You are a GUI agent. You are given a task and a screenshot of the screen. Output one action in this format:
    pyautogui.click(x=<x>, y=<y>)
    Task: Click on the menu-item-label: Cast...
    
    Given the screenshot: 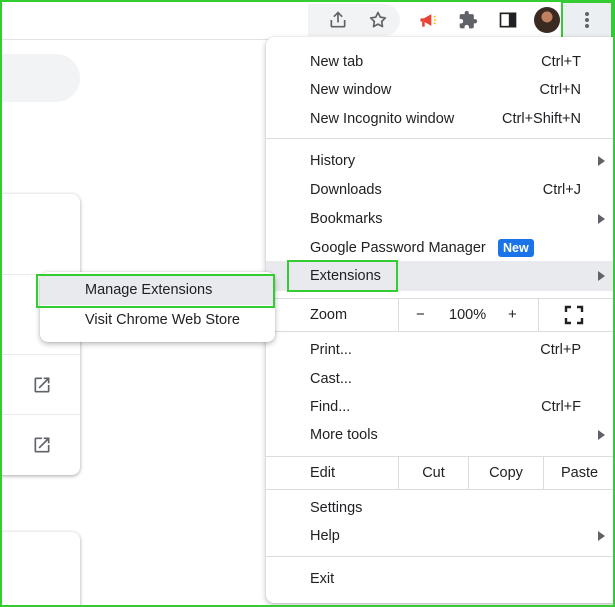 What is the action you would take?
    pyautogui.click(x=331, y=379)
    